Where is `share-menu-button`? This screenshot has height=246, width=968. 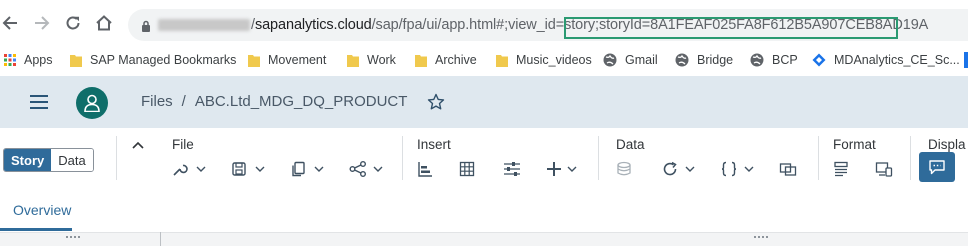
share-menu-button is located at coordinates (366, 169).